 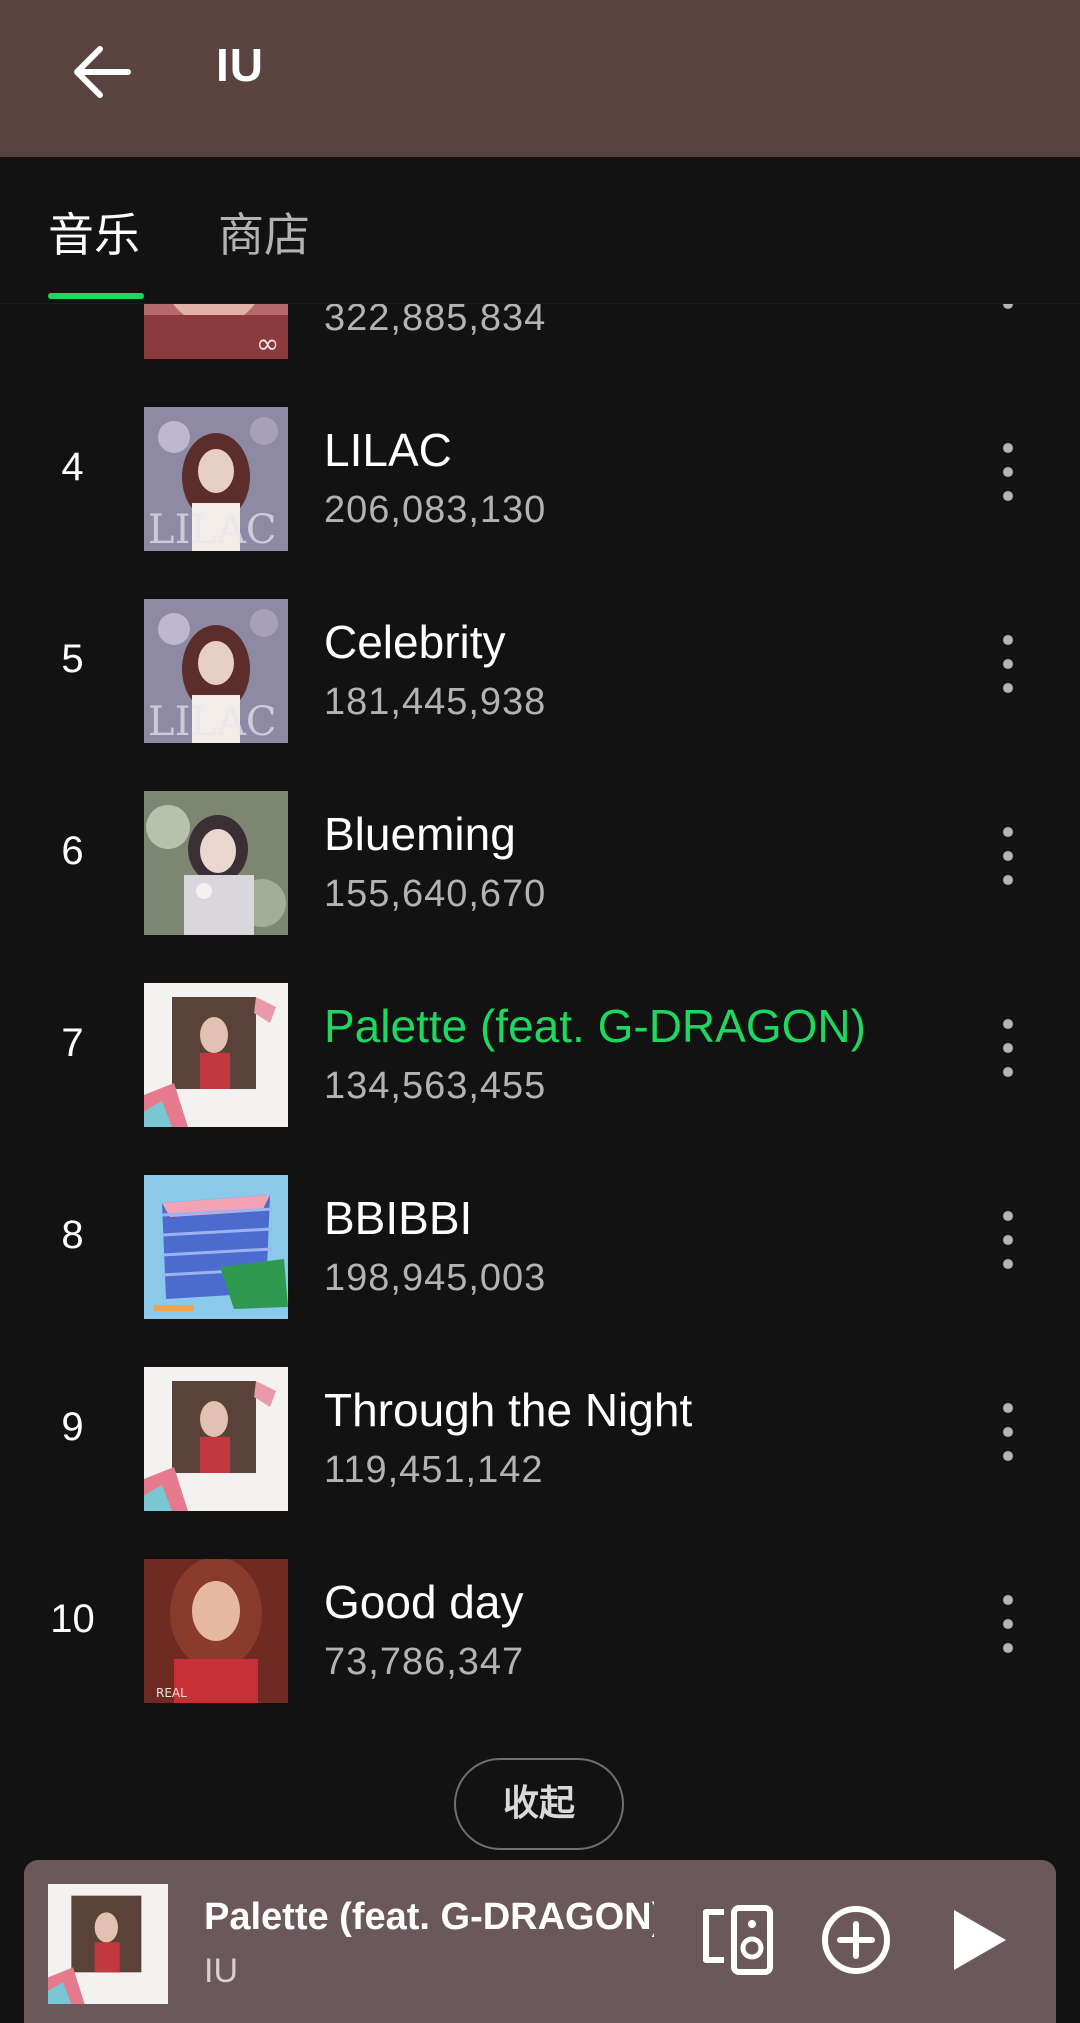 I want to click on now-playing-album-art, so click(x=108, y=1944).